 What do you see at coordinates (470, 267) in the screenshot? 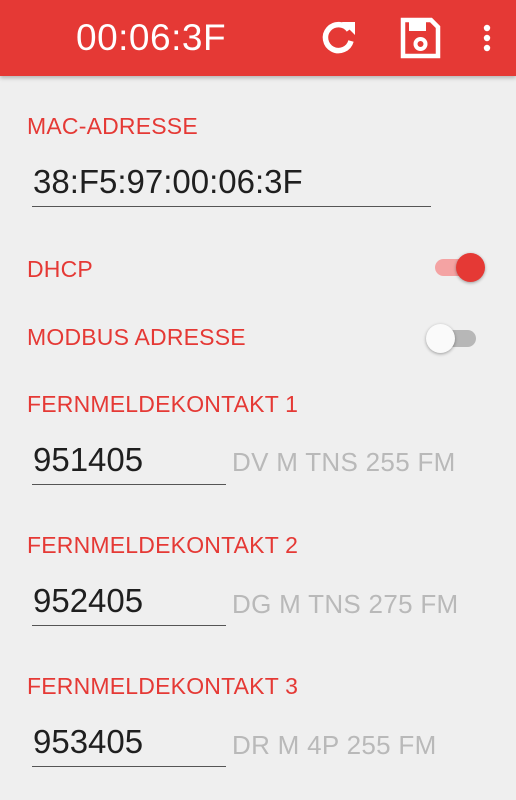
I see `dhcp-toggle-thumb` at bounding box center [470, 267].